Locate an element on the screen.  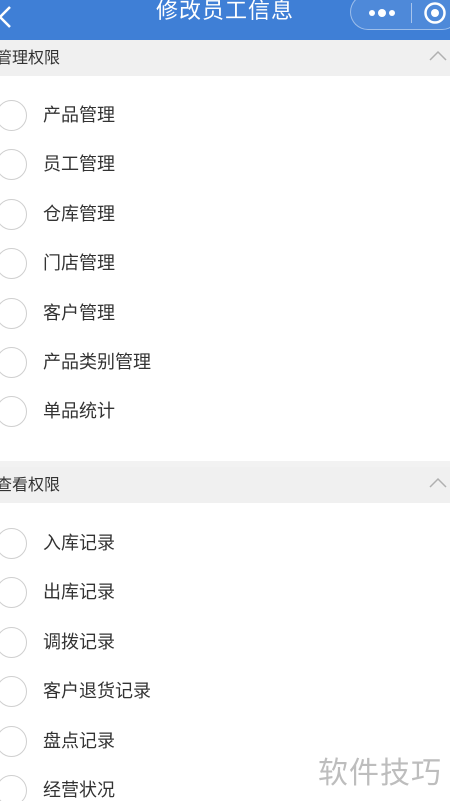
watermark: 软件技巧 is located at coordinates (380, 773).